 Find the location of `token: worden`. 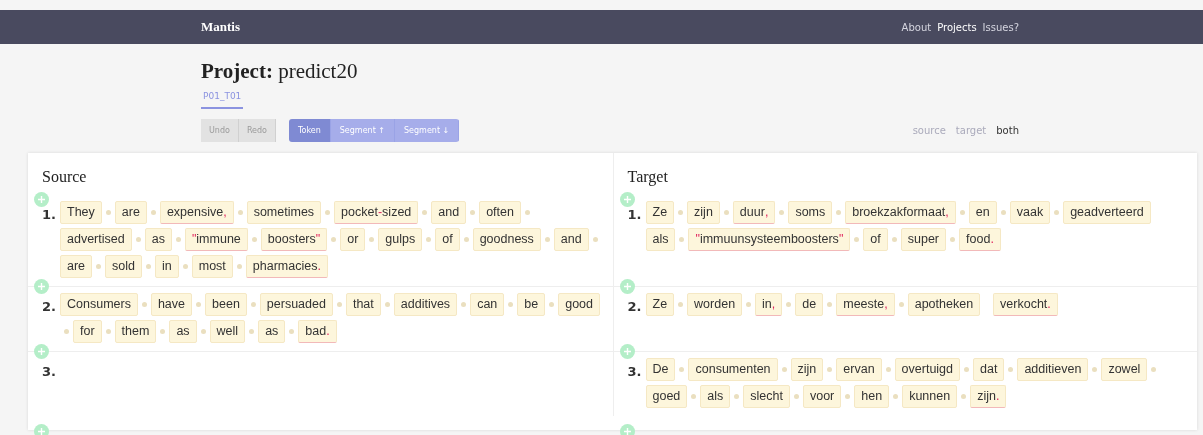

token: worden is located at coordinates (715, 304).